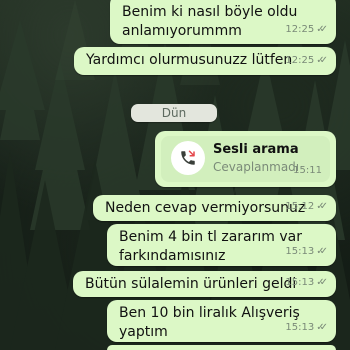 This screenshot has height=350, width=350. I want to click on outgoing-message: Neden cevap vermiyorsunuz 15:12 ✓✓, so click(214, 208).